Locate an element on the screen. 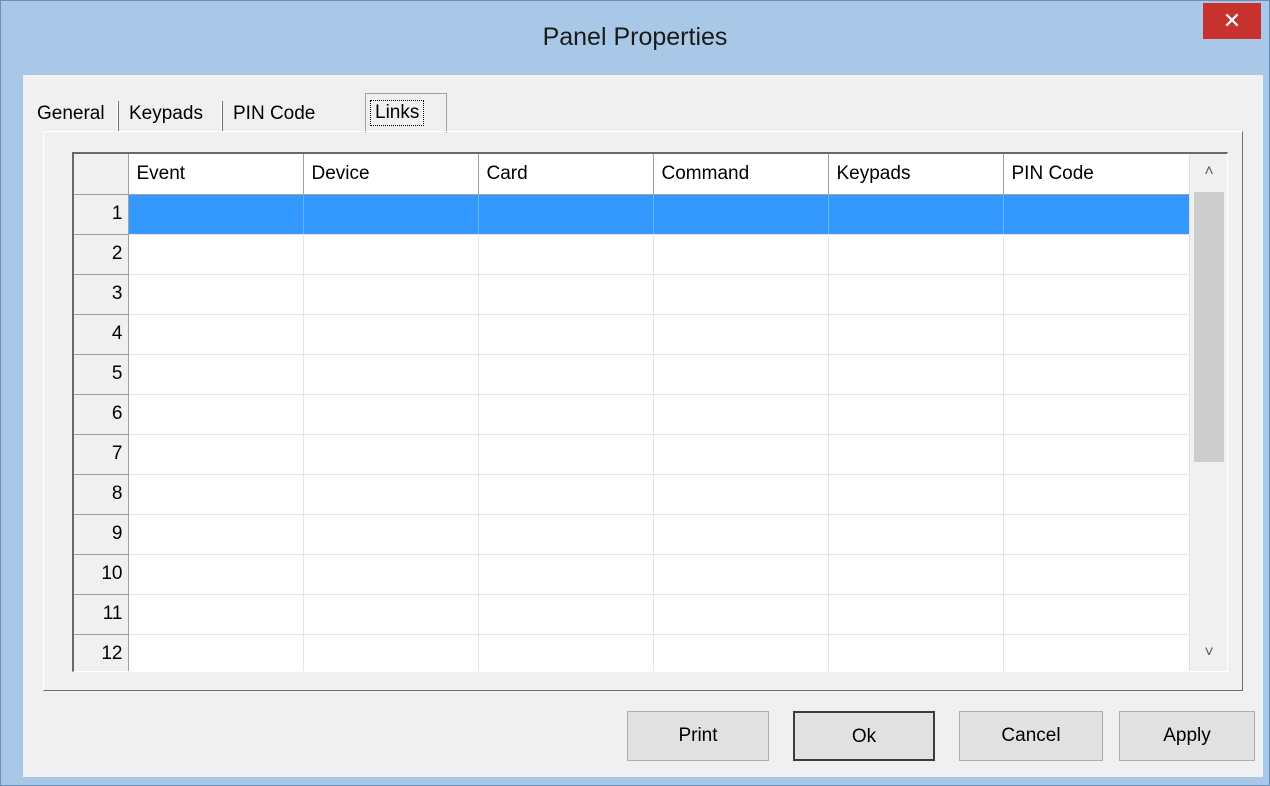  table-row: 9 is located at coordinates (632, 534).